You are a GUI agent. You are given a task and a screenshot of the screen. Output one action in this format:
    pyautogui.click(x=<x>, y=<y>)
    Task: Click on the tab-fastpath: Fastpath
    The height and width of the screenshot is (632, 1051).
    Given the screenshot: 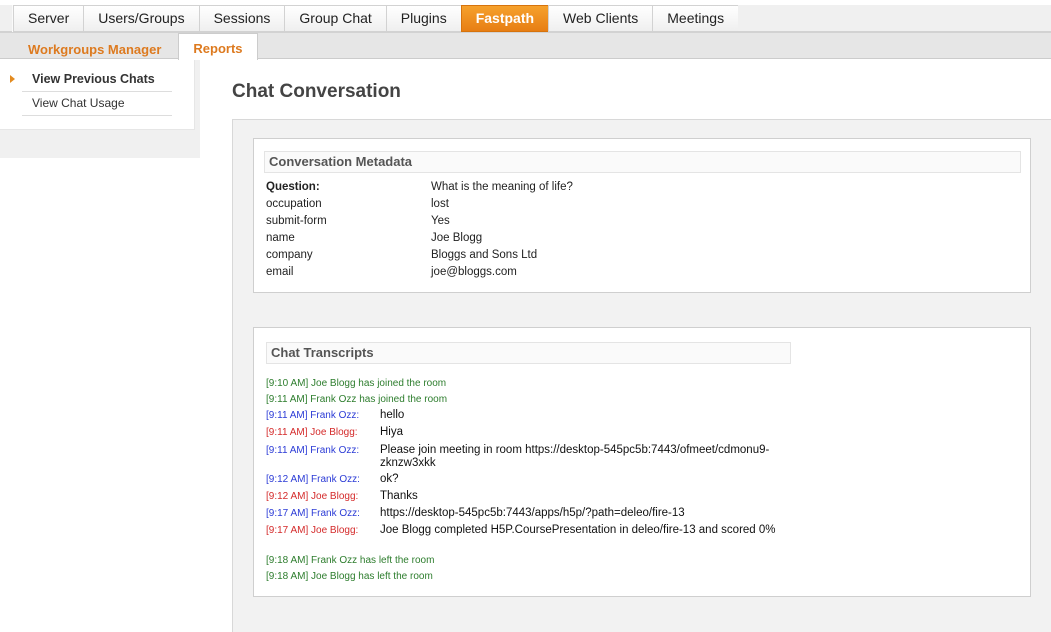 What is the action you would take?
    pyautogui.click(x=504, y=18)
    